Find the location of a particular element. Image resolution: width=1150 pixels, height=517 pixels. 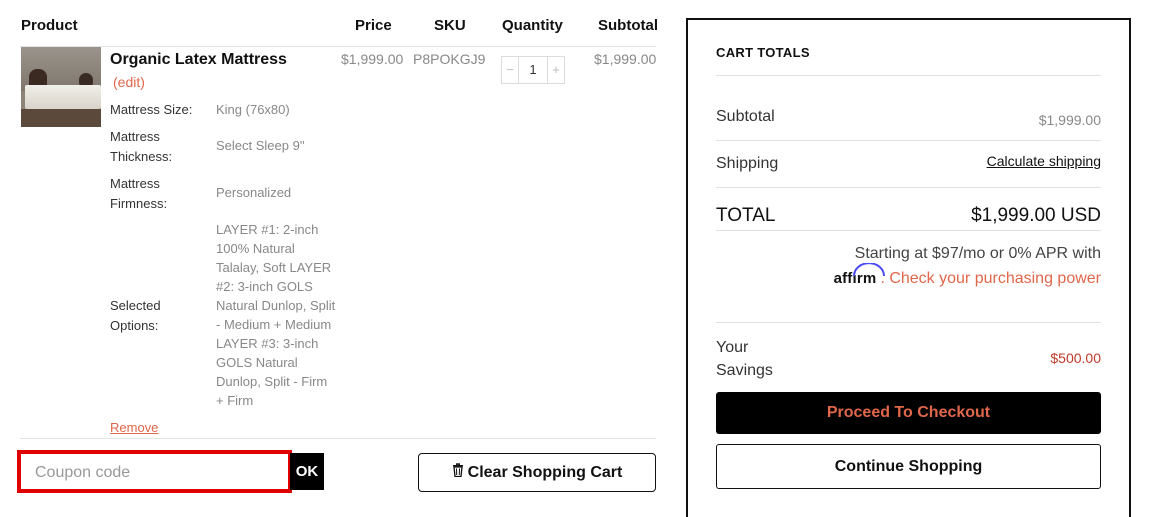

quantity-stepper: − 1 + is located at coordinates (533, 70).